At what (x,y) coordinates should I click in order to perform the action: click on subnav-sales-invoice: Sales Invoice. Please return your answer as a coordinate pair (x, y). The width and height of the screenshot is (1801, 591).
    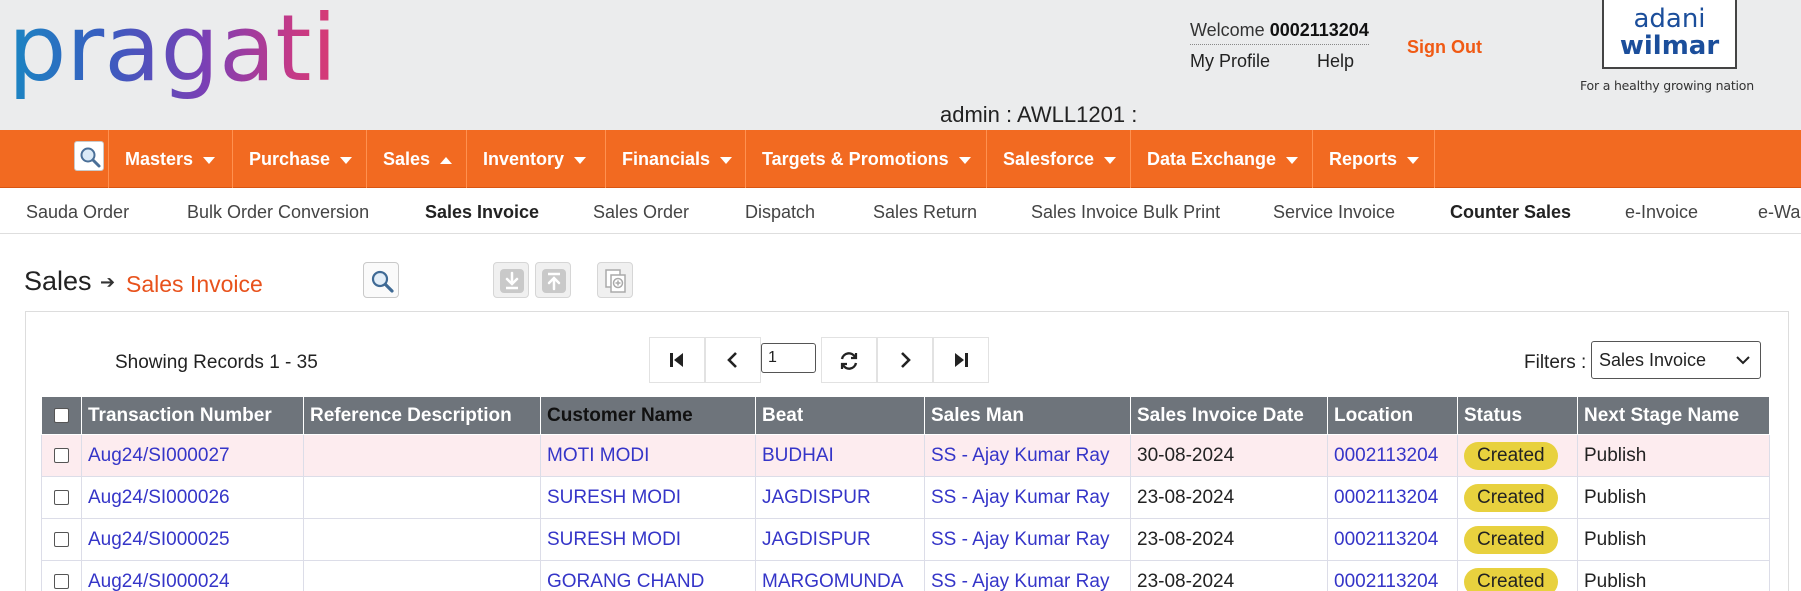
    Looking at the image, I should click on (482, 212).